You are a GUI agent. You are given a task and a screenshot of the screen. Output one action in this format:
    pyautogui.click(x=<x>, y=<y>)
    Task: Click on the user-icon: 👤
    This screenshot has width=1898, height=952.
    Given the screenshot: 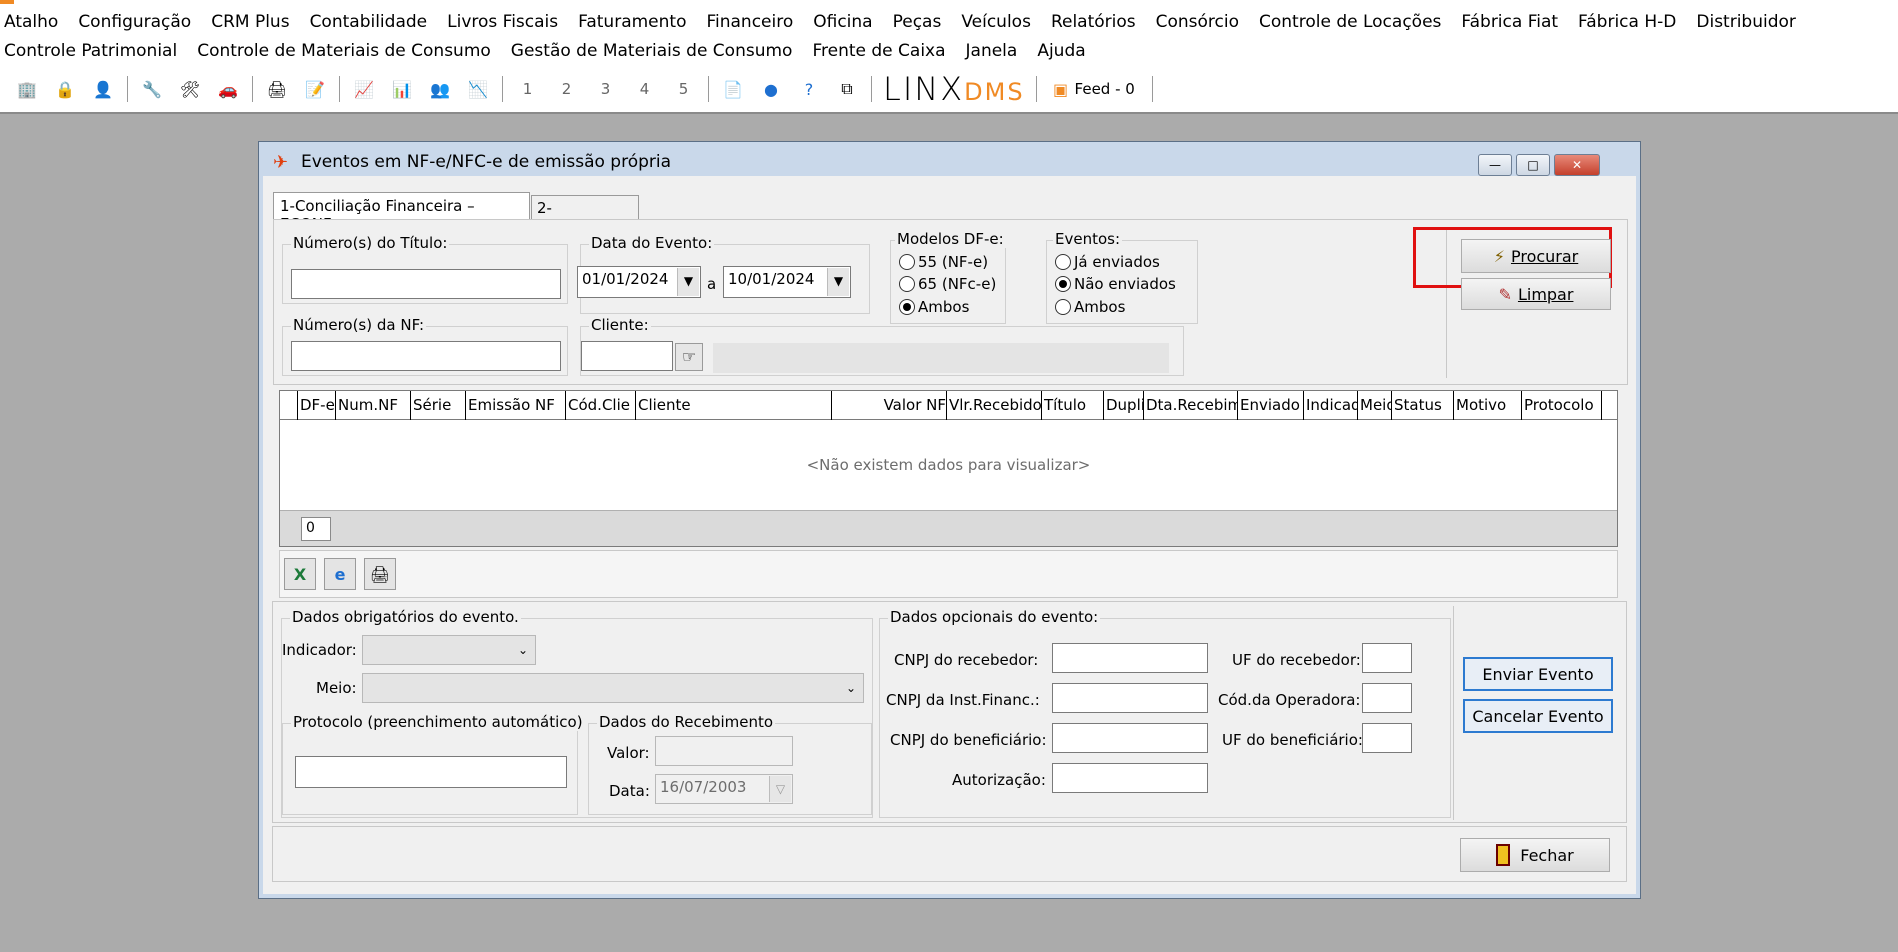 What is the action you would take?
    pyautogui.click(x=103, y=89)
    